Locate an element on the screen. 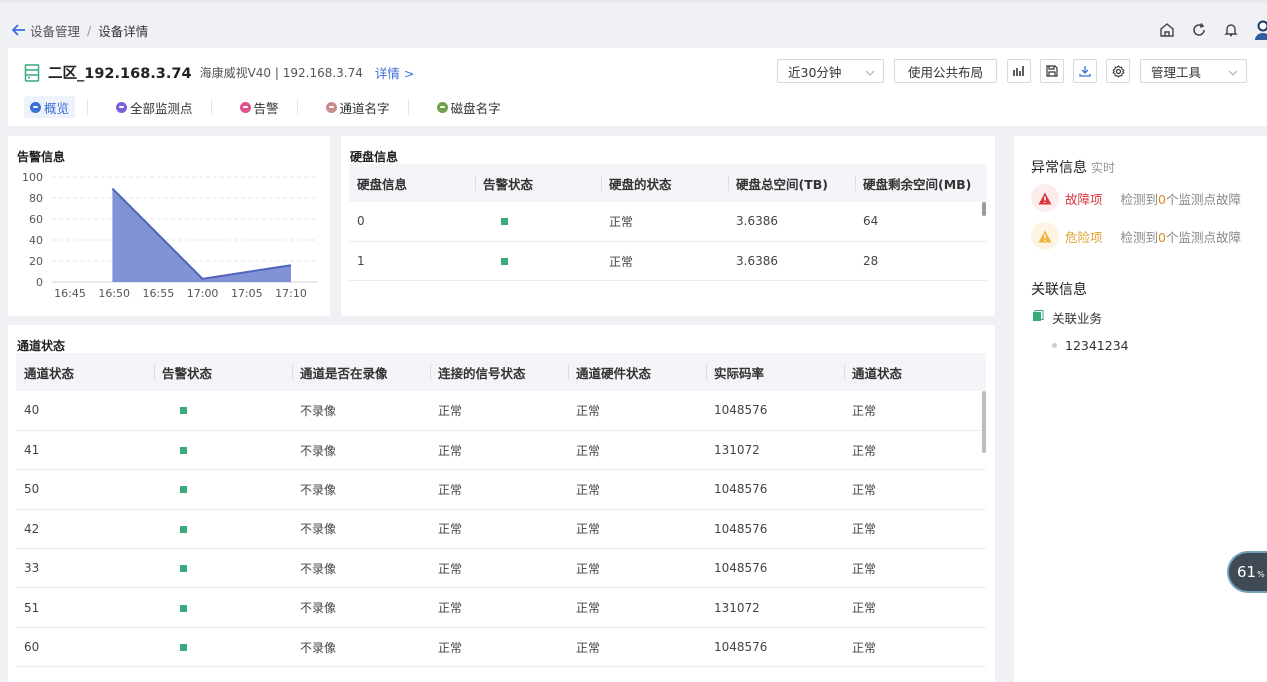  back-arrow-icon is located at coordinates (18, 30).